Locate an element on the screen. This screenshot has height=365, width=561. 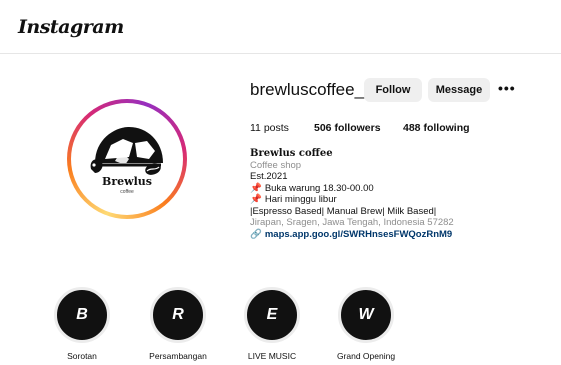
bio-name: Brewlus coffee is located at coordinates (291, 153).